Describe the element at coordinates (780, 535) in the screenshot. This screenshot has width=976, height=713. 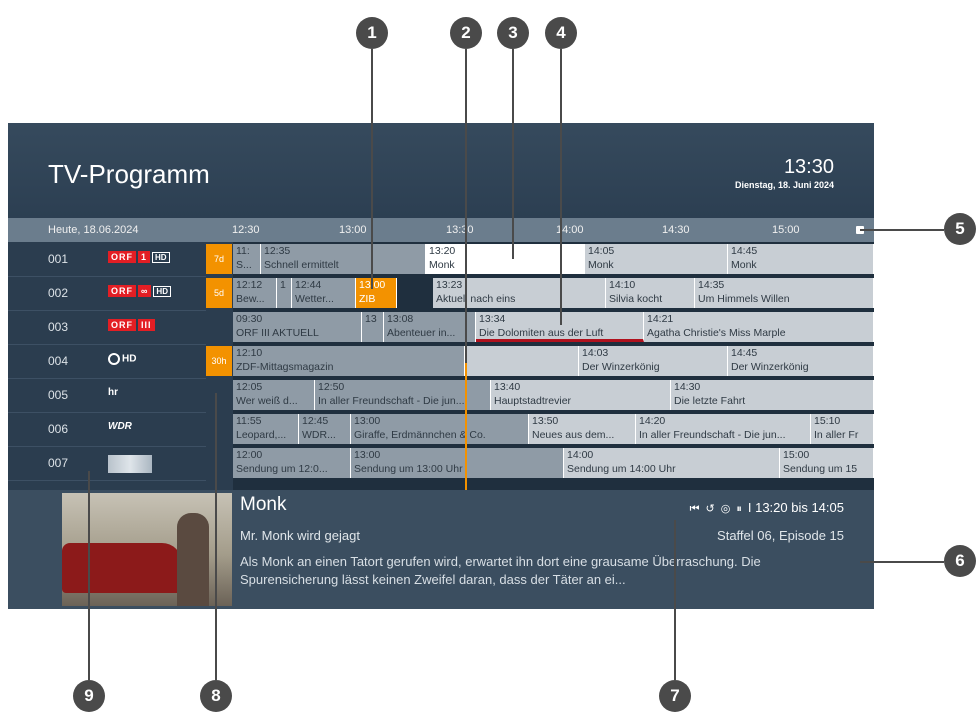
I see `season-episode: Staffel 06, Episode 15` at that location.